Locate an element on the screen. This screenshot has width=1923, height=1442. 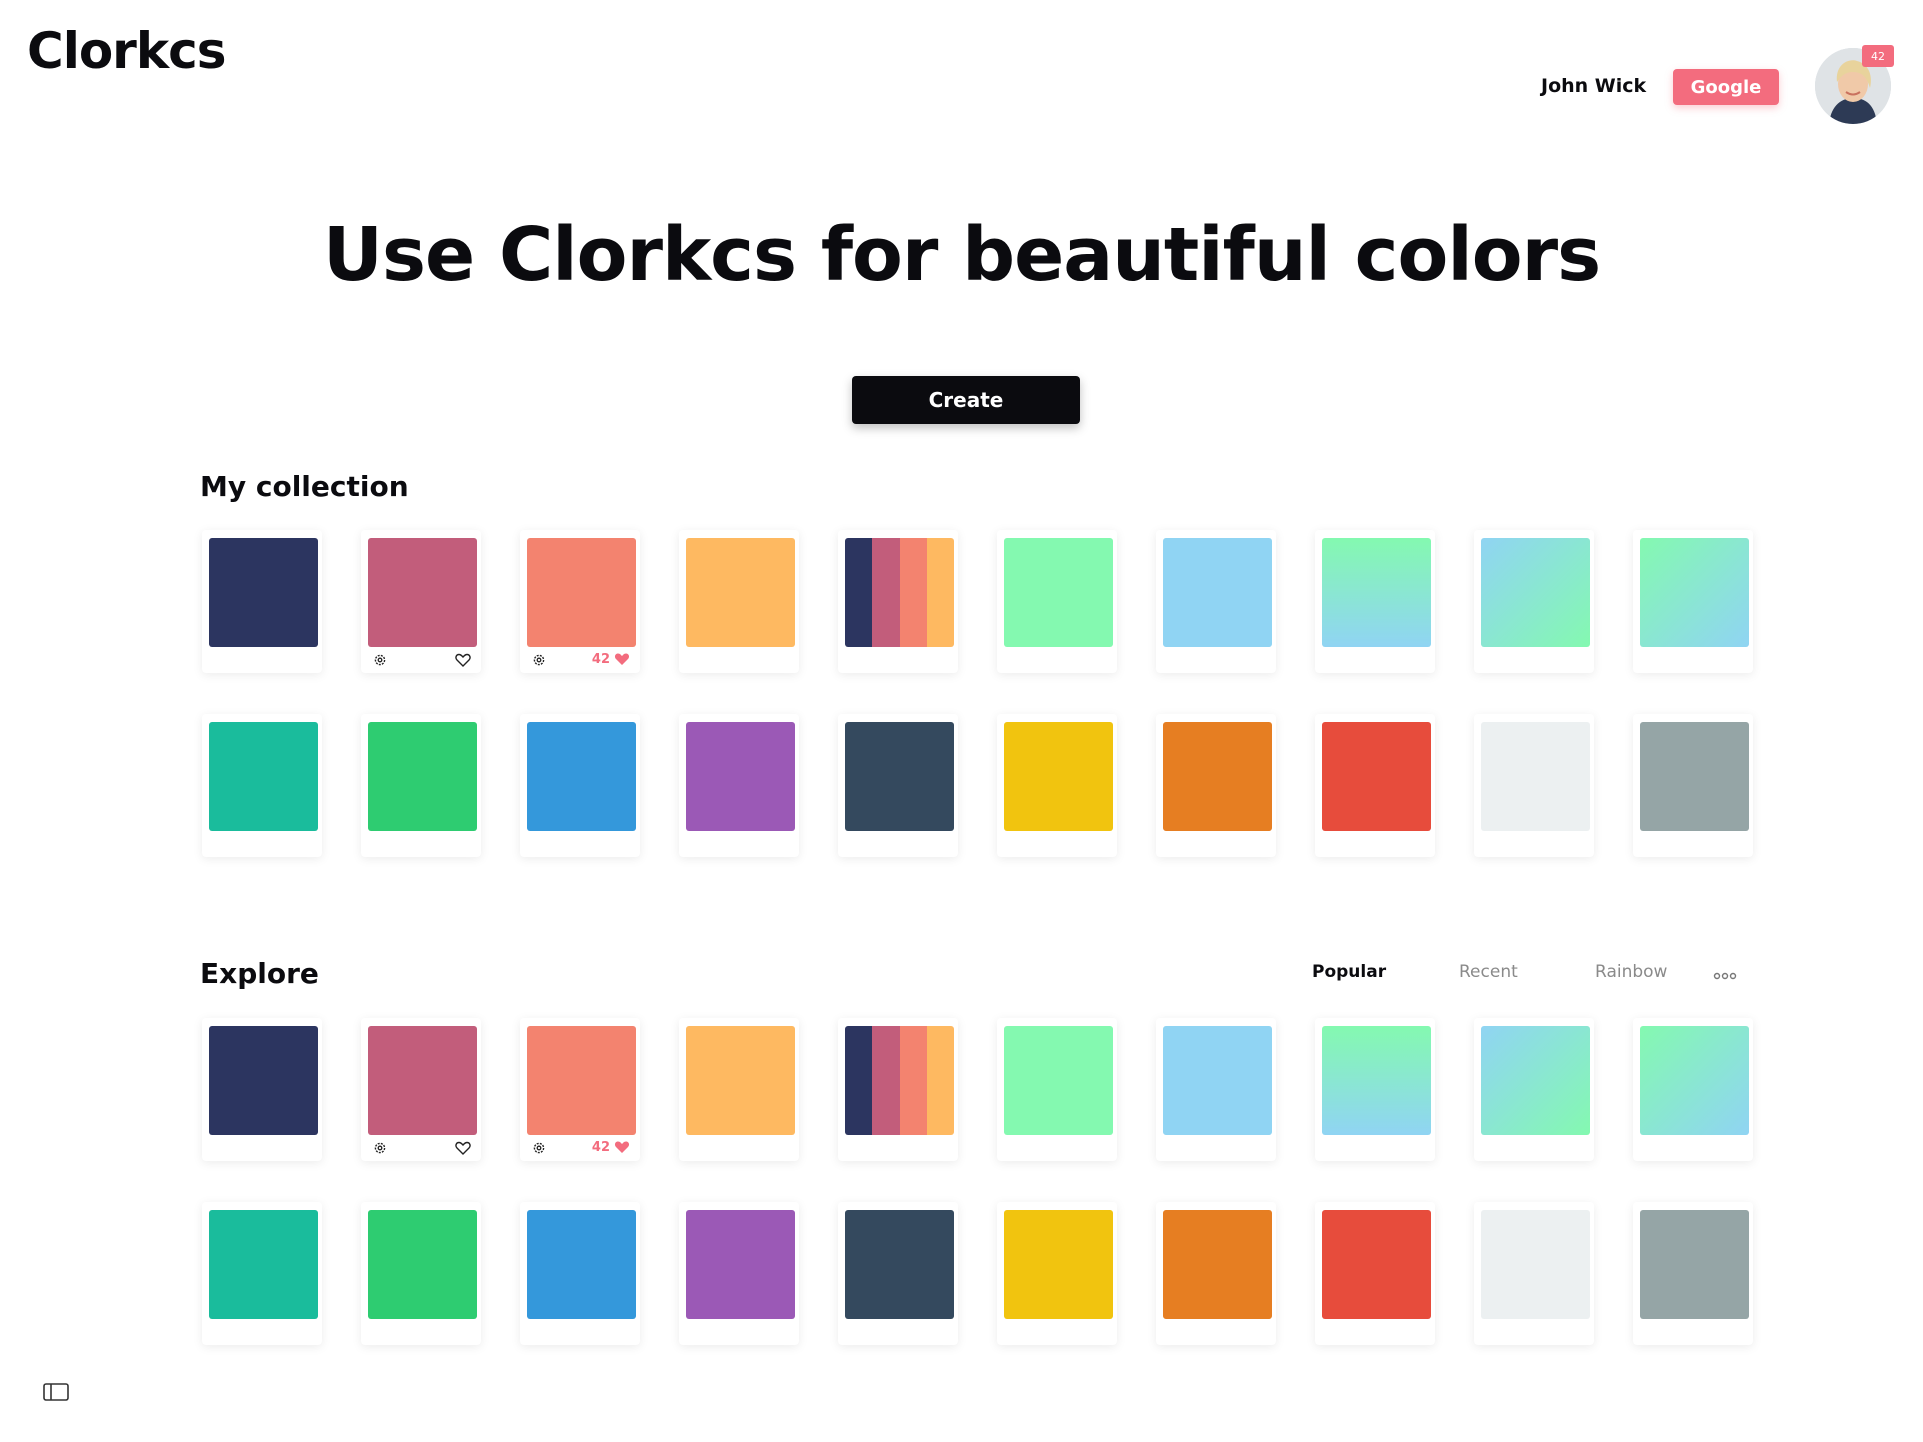
more-icon is located at coordinates (1725, 975).